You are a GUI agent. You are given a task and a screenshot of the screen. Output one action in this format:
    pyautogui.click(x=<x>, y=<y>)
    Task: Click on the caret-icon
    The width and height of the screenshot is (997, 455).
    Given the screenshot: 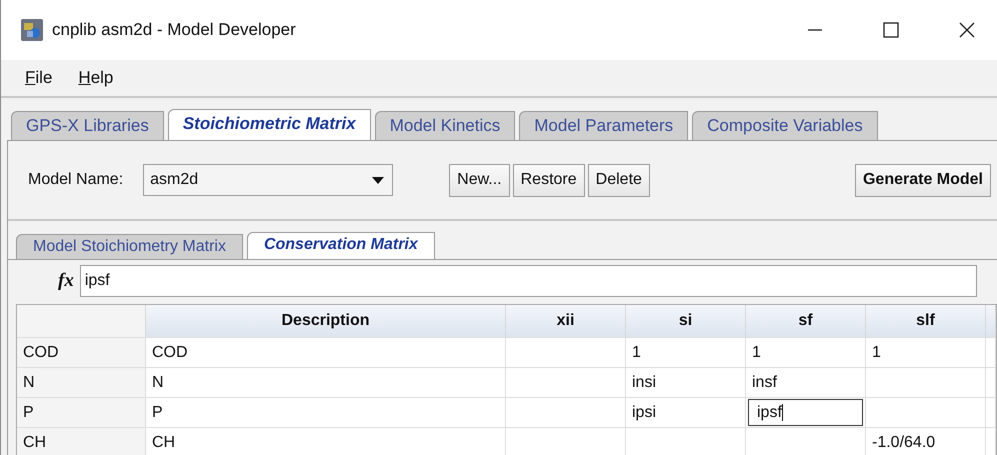 What is the action you would take?
    pyautogui.click(x=378, y=180)
    